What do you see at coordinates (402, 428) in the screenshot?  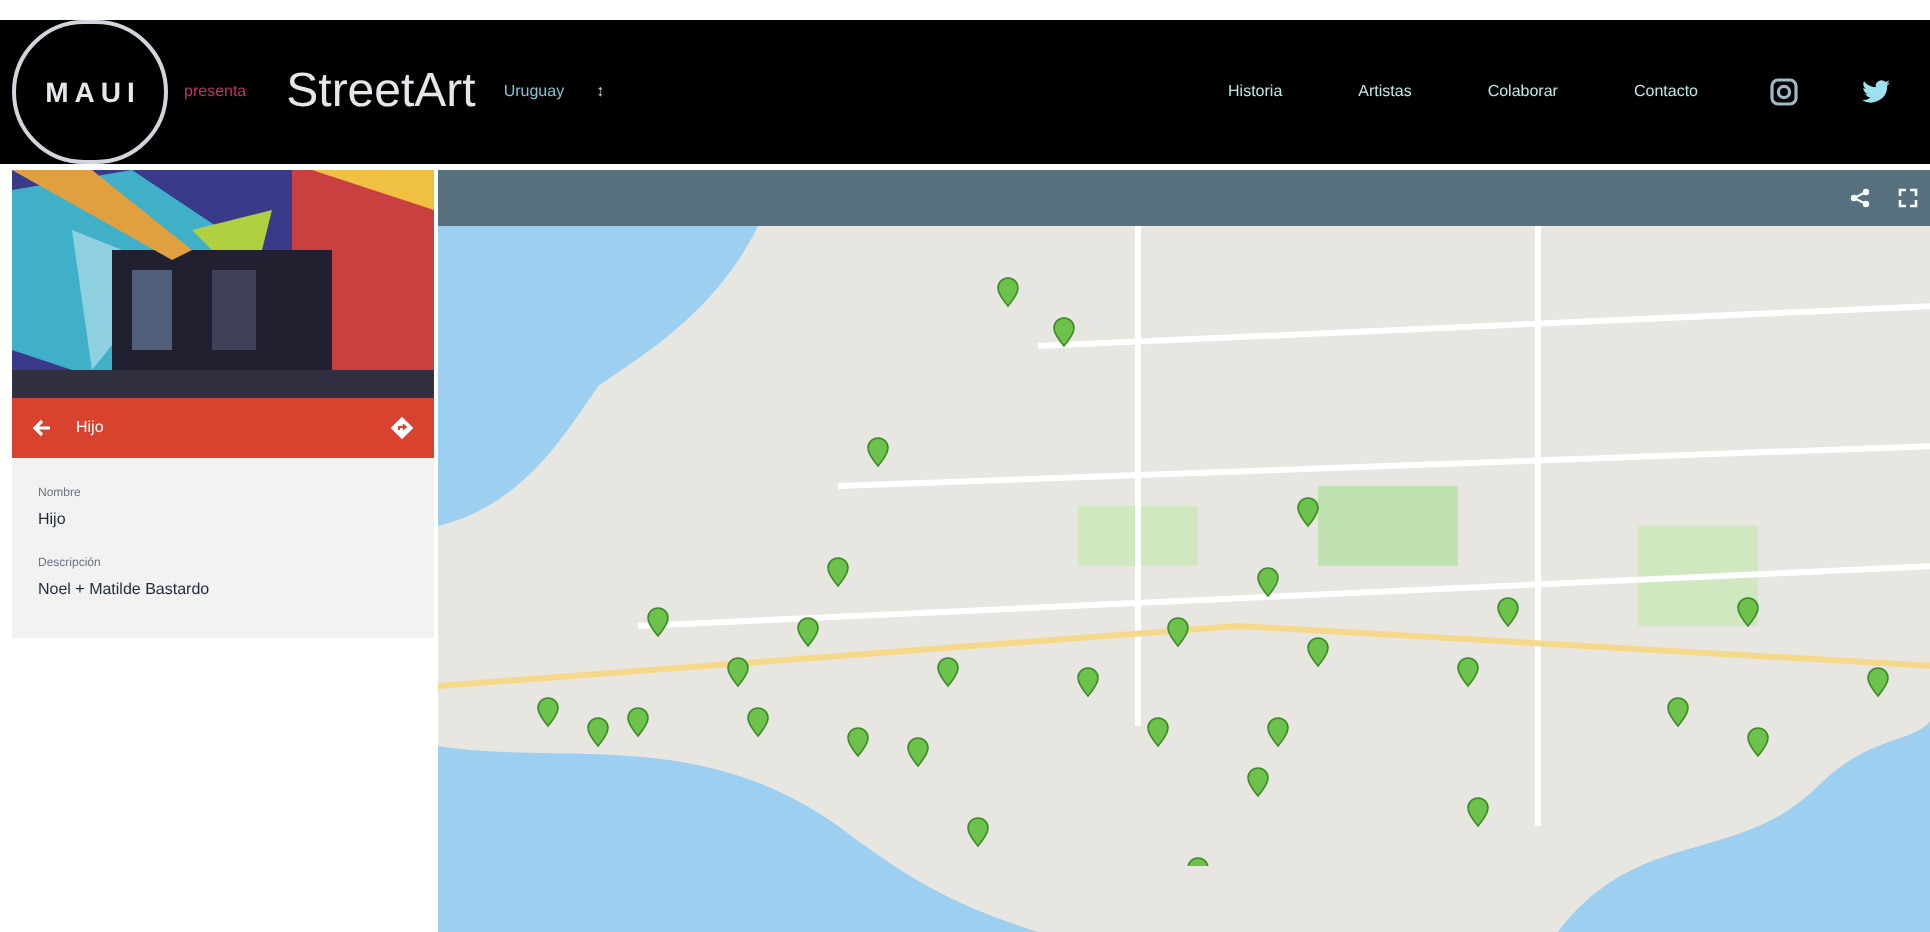 I see `directions-icon` at bounding box center [402, 428].